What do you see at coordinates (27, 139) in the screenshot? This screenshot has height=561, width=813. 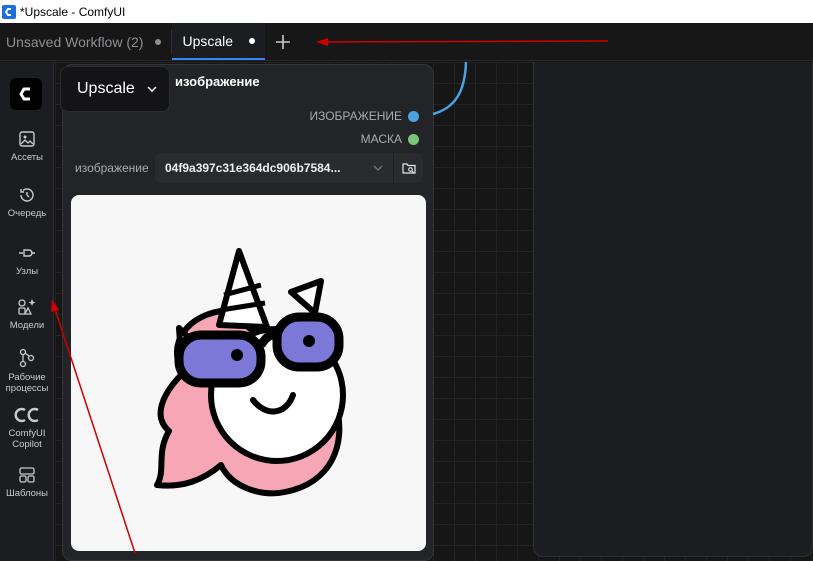 I see `image-icon` at bounding box center [27, 139].